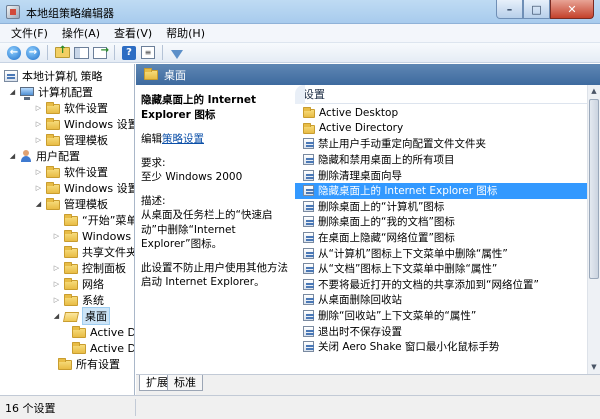  I want to click on list-item-folder: Active Desktop, so click(441, 113).